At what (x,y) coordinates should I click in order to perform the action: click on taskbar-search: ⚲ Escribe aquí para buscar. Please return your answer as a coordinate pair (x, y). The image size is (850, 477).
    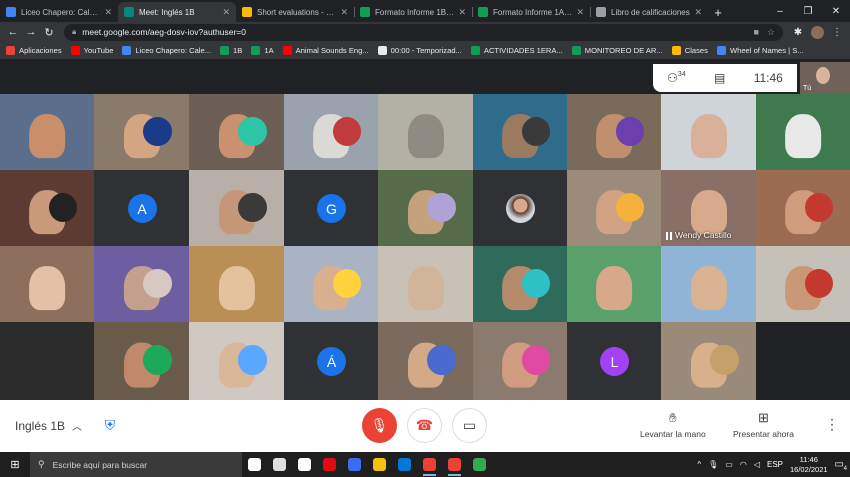
    Looking at the image, I should click on (136, 464).